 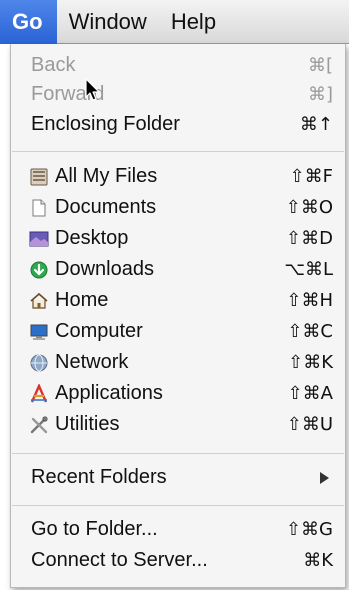 What do you see at coordinates (309, 238) in the screenshot?
I see `menu-item-shortcut: ⇧⌘D` at bounding box center [309, 238].